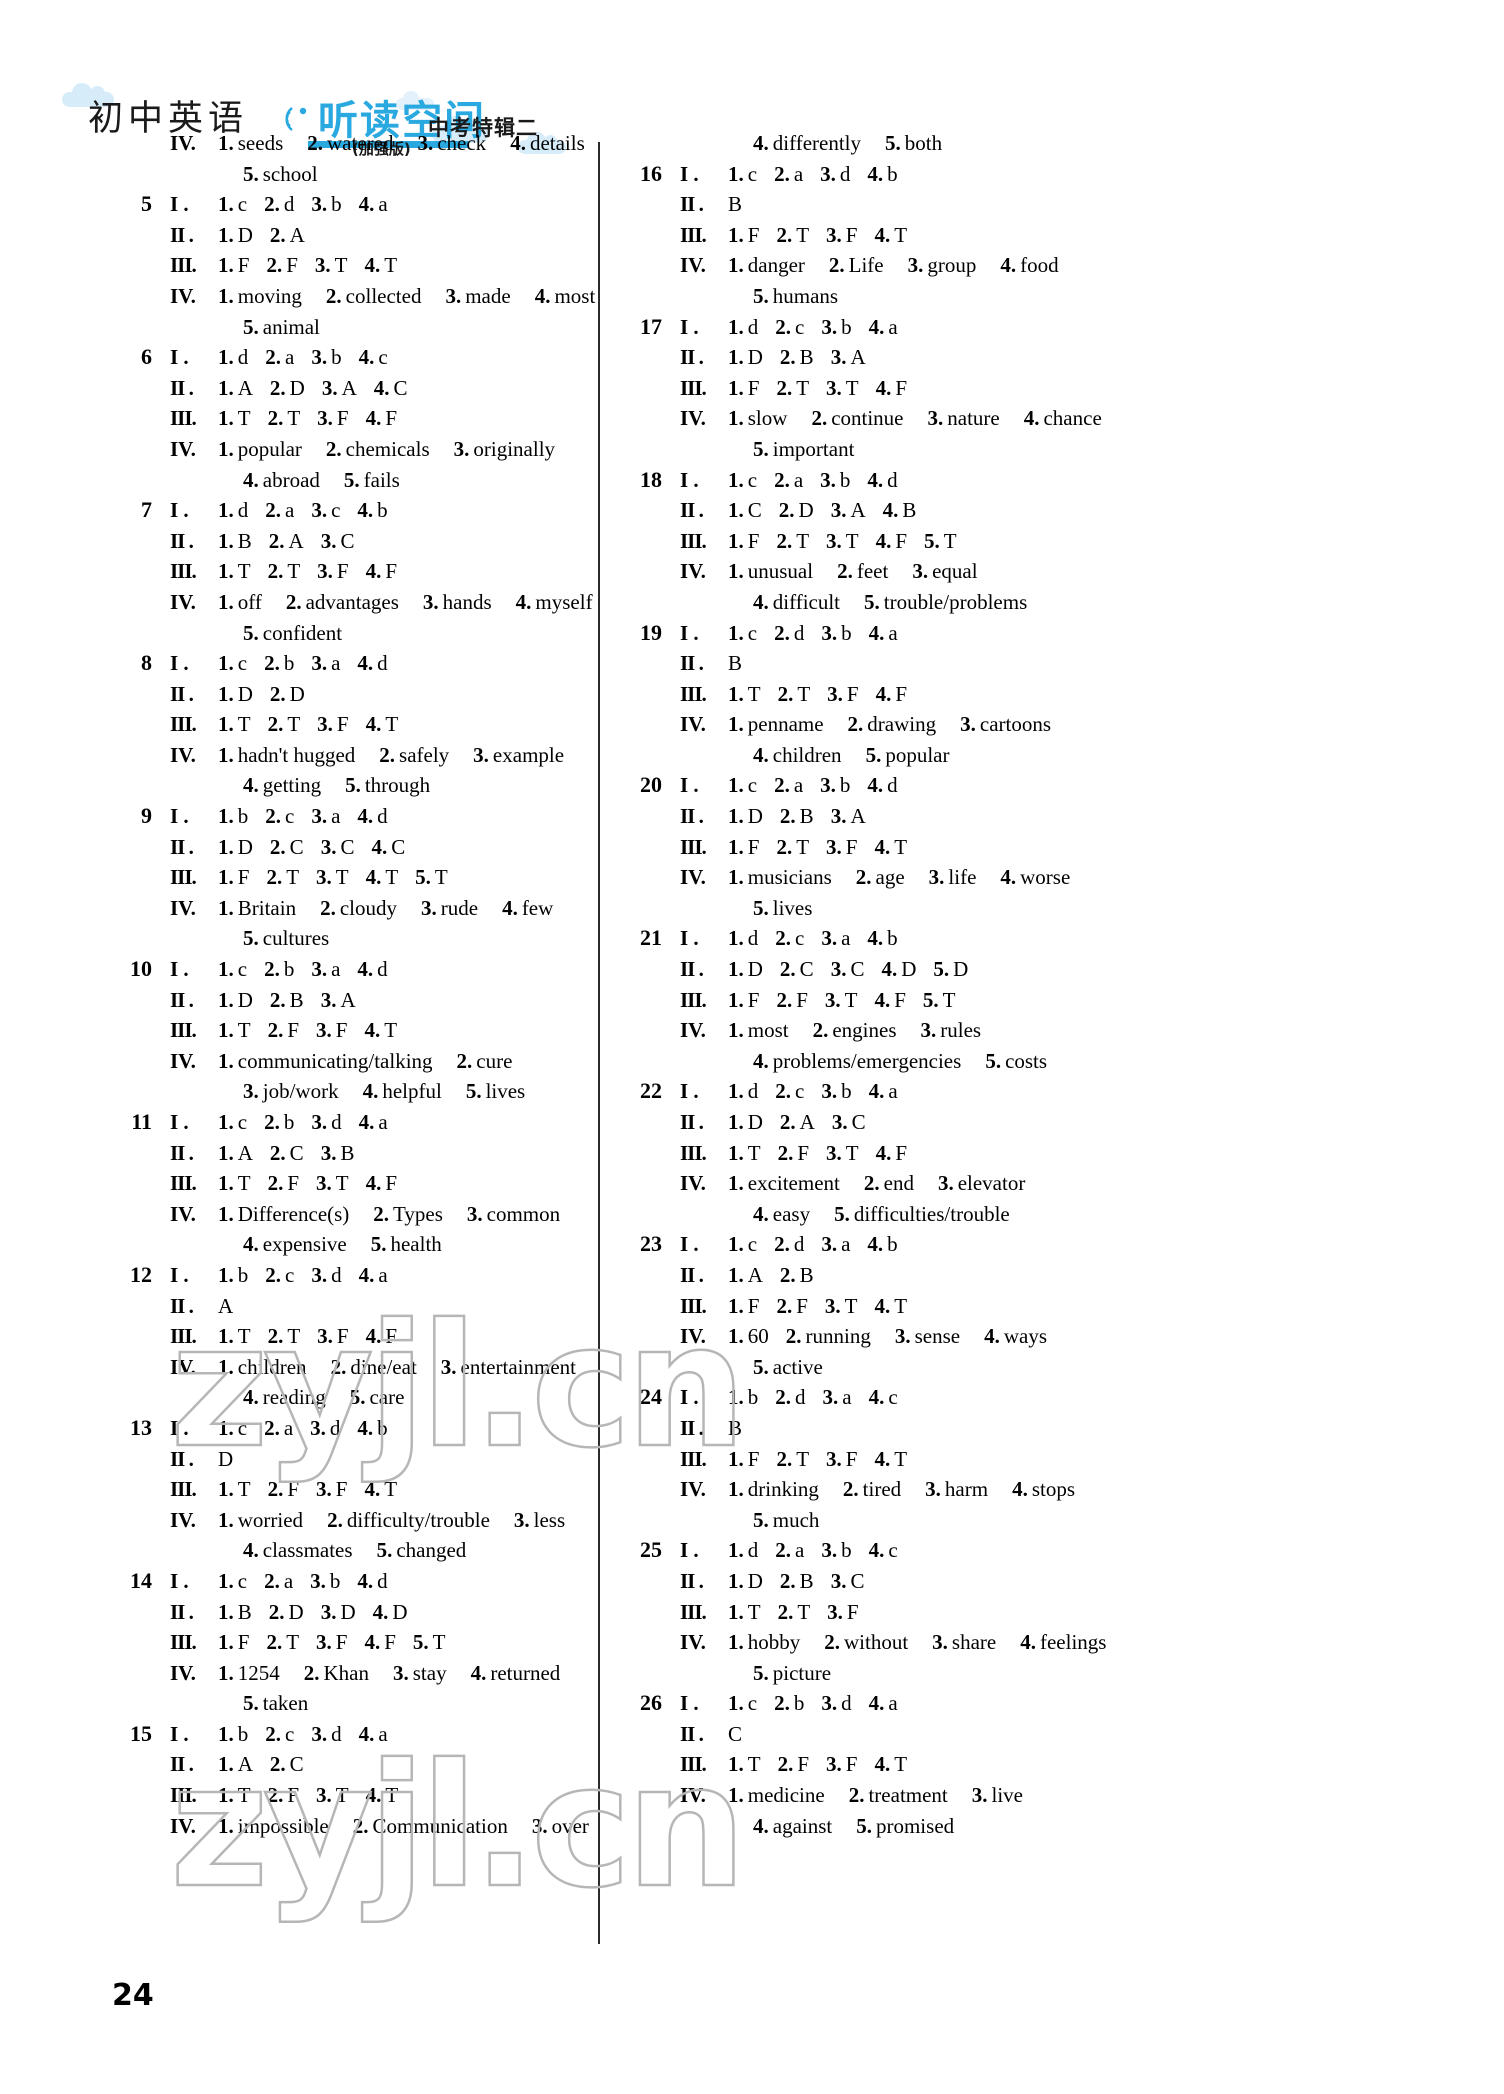 The height and width of the screenshot is (2094, 1504). I want to click on answer-line: IV. 1. slow 2. continue 3. nature 4. chance, so click(920, 418).